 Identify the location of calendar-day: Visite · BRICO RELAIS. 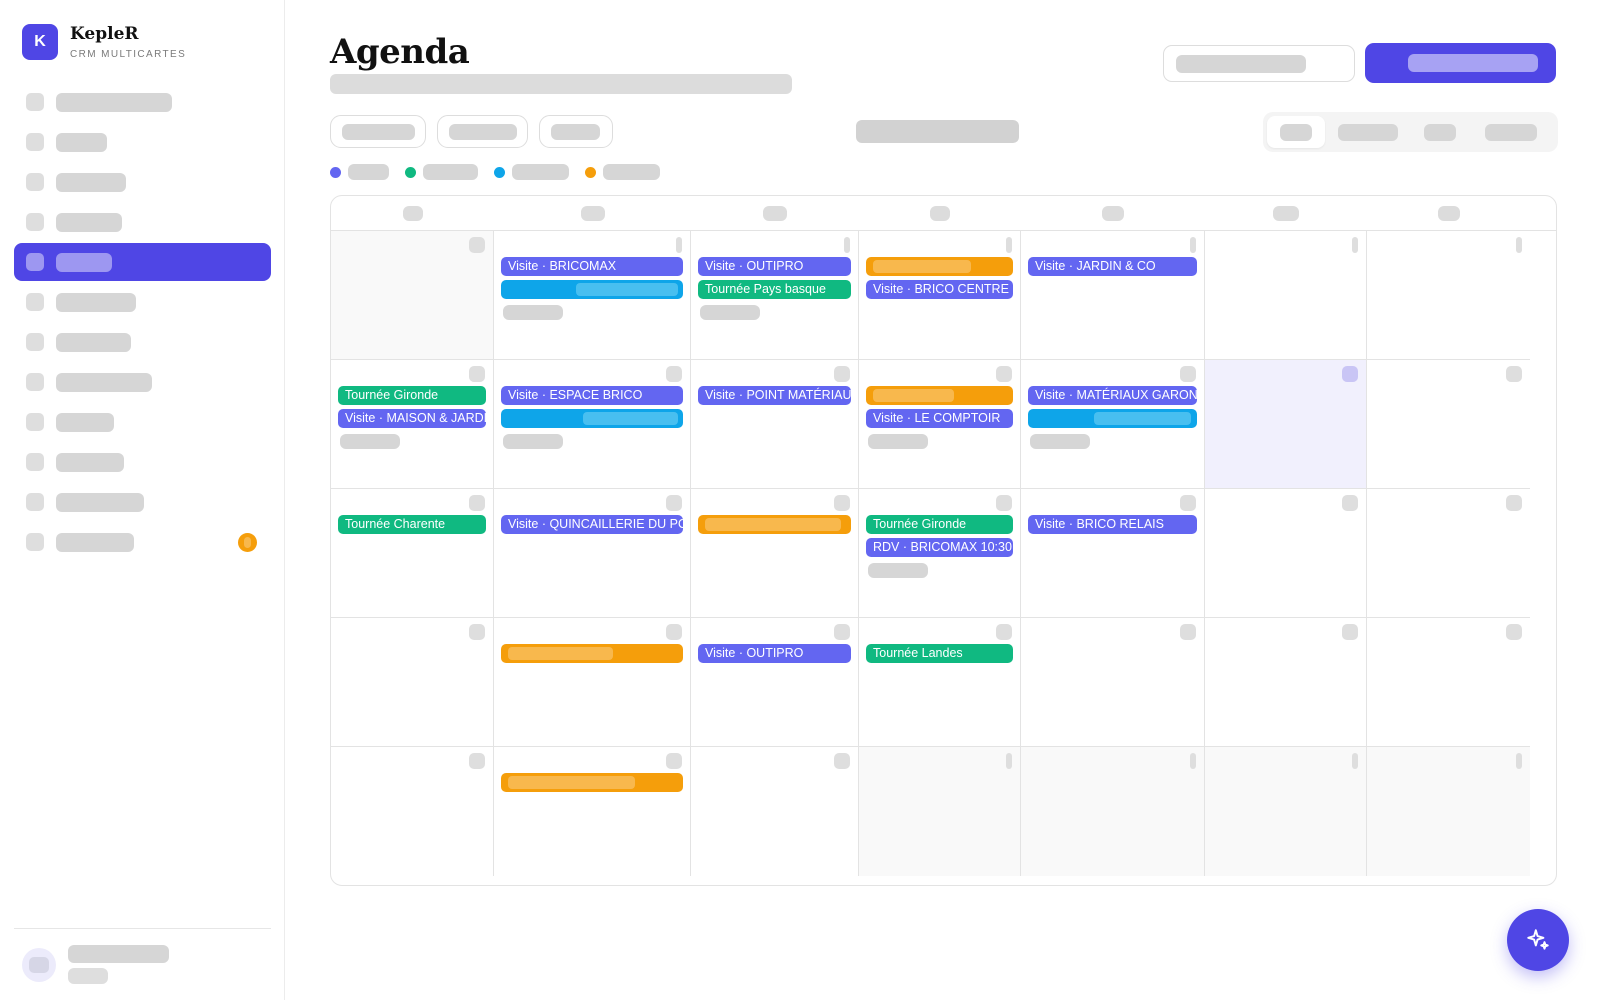
(1113, 553).